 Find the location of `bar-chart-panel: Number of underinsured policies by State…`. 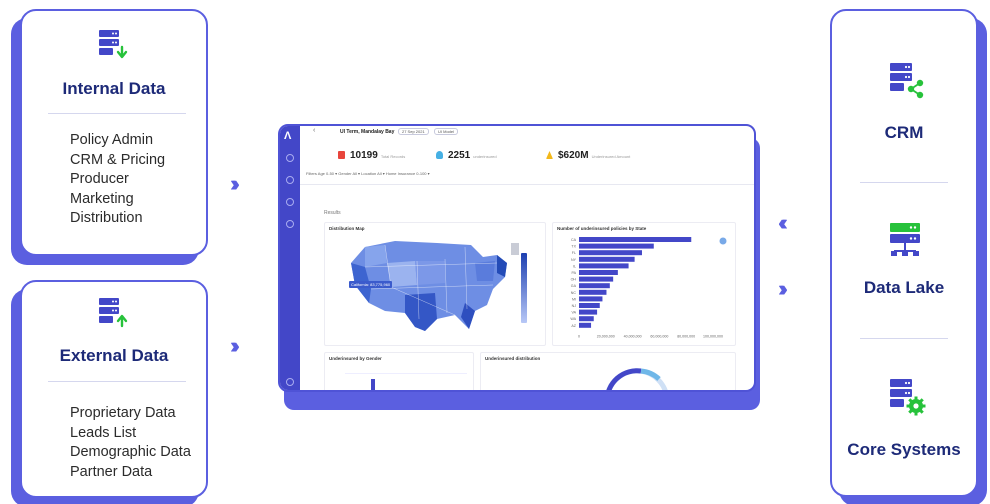

bar-chart-panel: Number of underinsured policies by State… is located at coordinates (644, 284).